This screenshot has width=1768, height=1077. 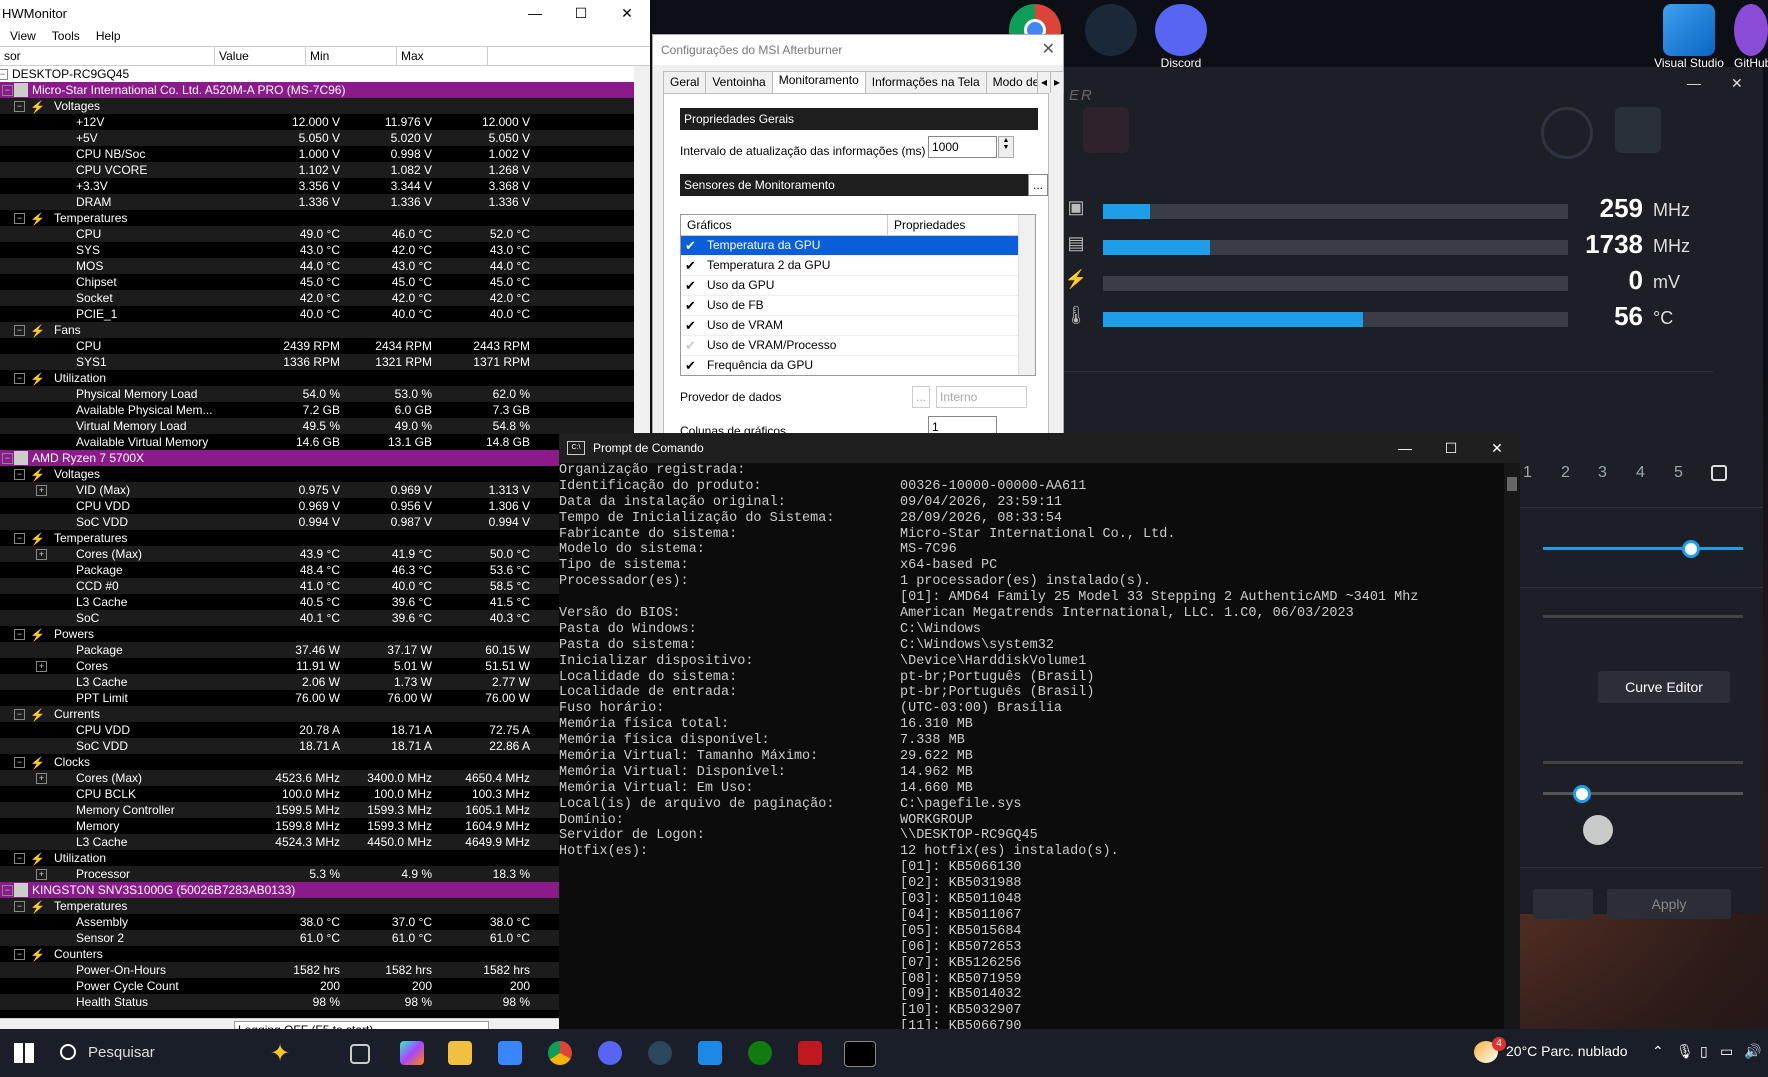 What do you see at coordinates (858, 365) in the screenshot?
I see `sensor-list-item: ✔ Frequência da GPU` at bounding box center [858, 365].